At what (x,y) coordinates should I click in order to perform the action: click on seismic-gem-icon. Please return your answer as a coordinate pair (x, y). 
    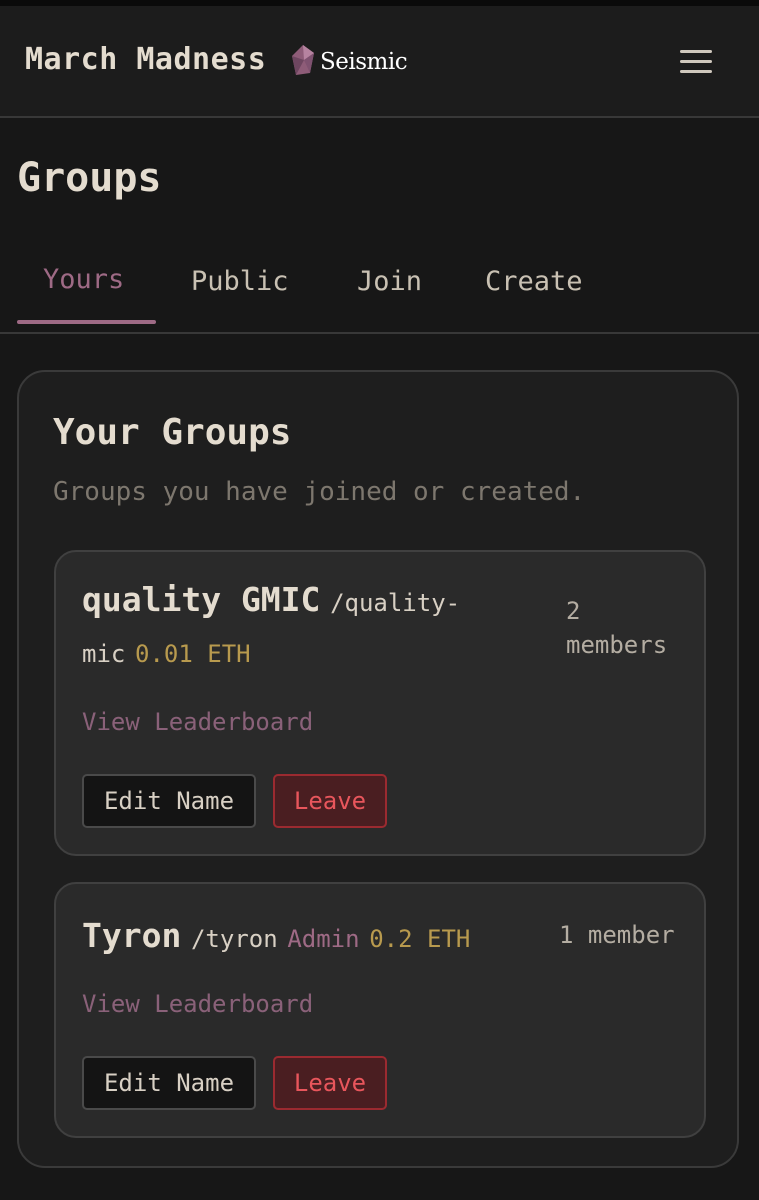
    Looking at the image, I should click on (303, 62).